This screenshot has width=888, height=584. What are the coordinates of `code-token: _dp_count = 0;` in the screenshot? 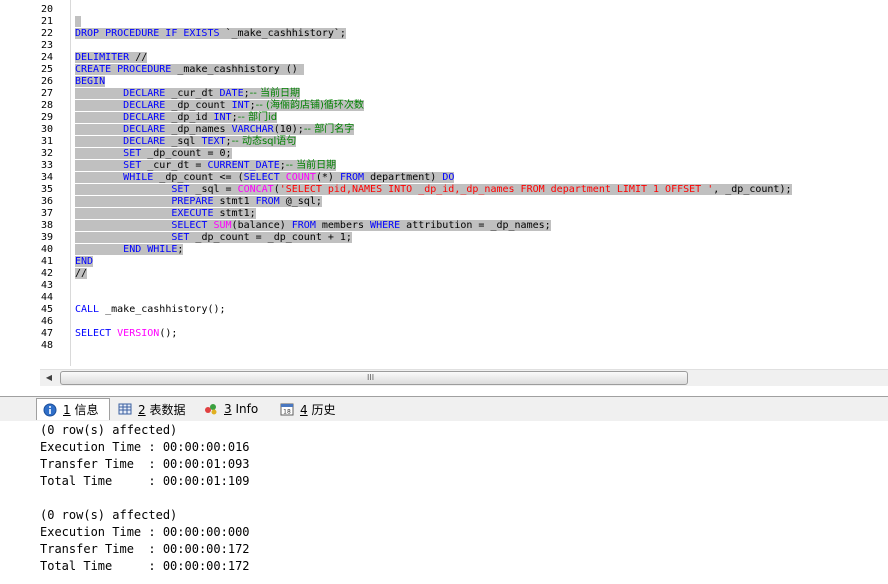 It's located at (189, 153).